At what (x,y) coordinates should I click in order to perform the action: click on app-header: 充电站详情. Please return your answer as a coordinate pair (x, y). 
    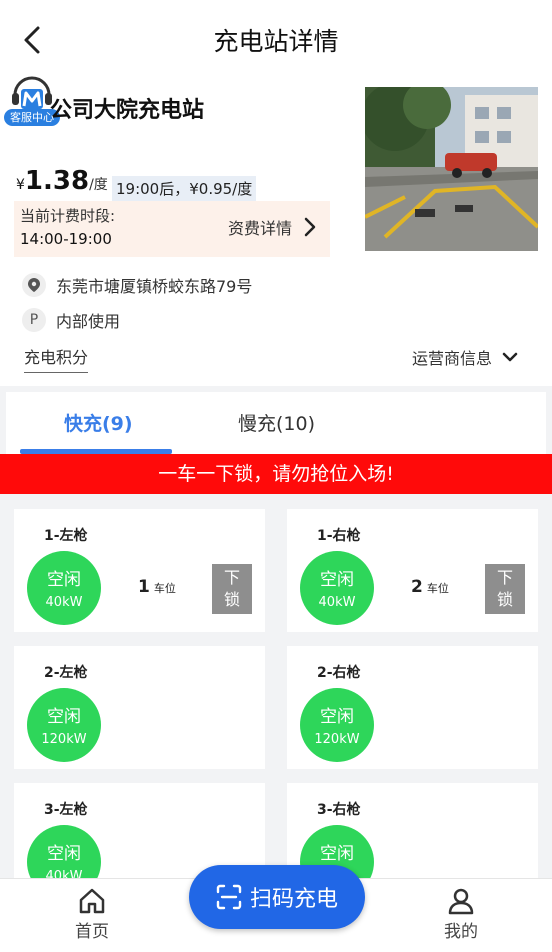
    Looking at the image, I should click on (276, 39).